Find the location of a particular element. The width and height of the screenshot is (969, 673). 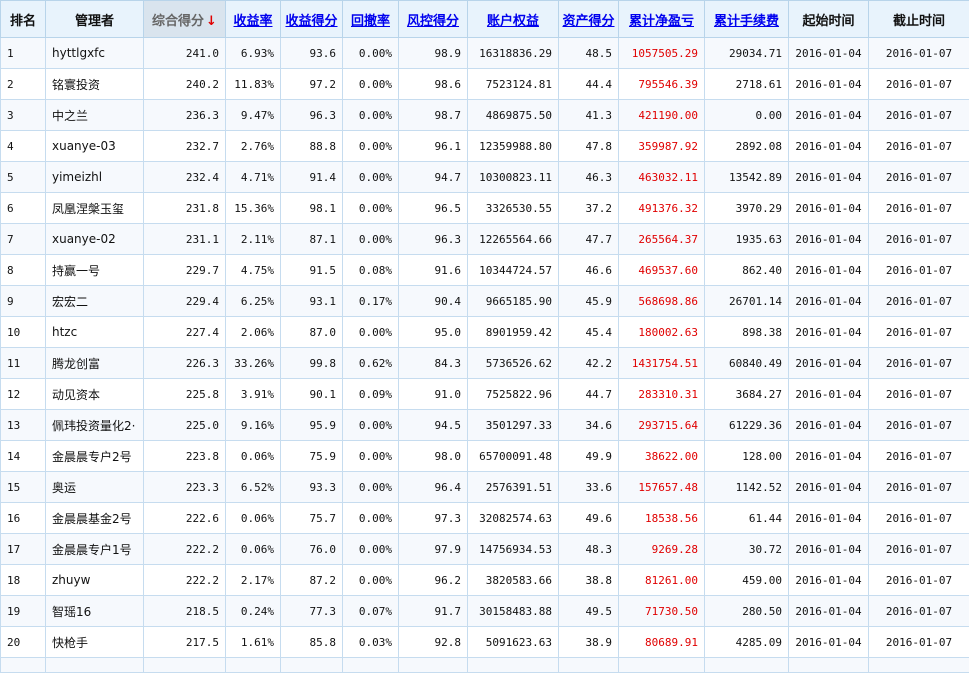

cell-return-rate: 1.61% is located at coordinates (253, 642).